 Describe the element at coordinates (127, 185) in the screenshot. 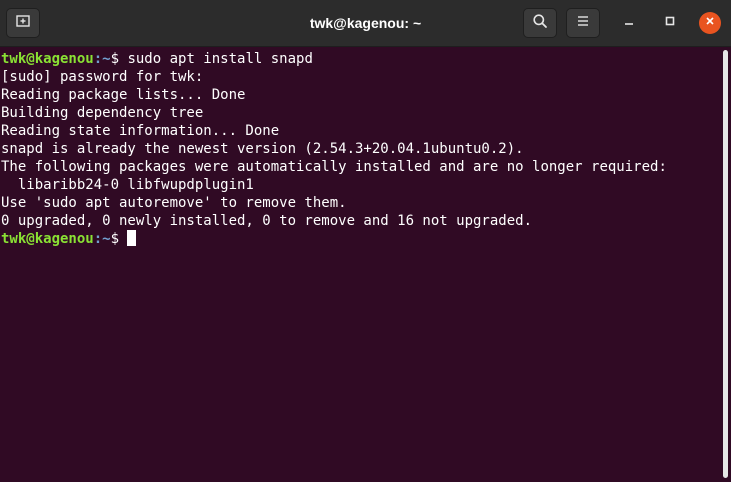

I see `output-line: libaribb24-0 libfwupdplugin1` at that location.